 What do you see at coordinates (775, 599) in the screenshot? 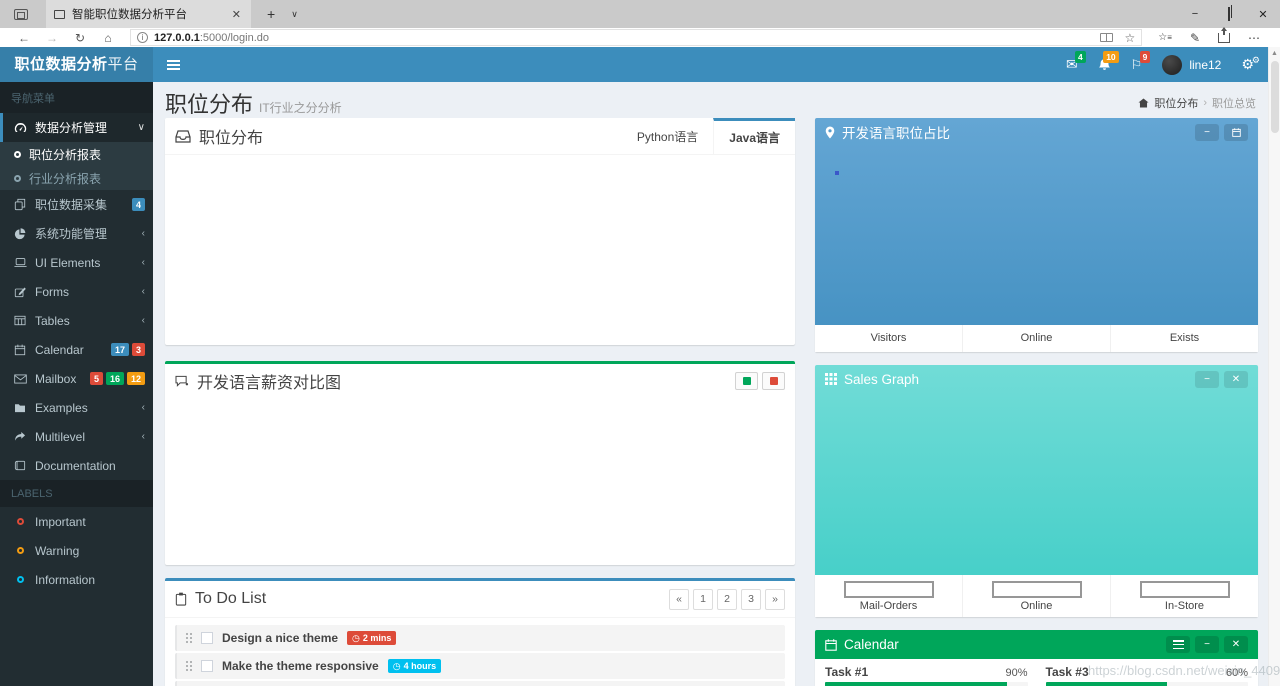
I see `page-next-button: »` at bounding box center [775, 599].